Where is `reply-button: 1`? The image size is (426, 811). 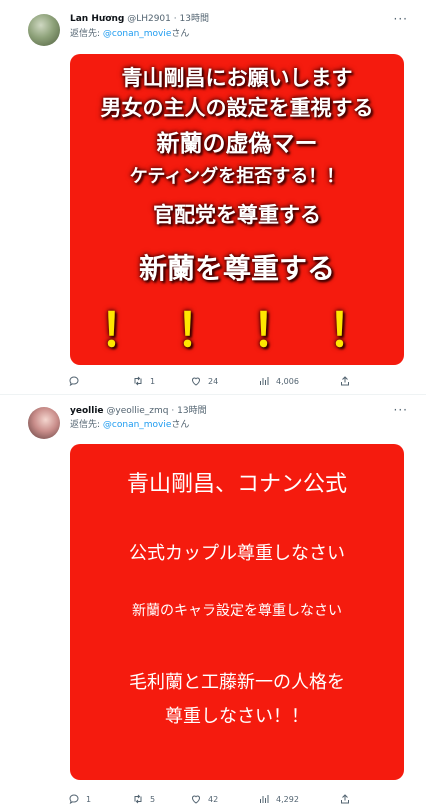
reply-button: 1 is located at coordinates (79, 799).